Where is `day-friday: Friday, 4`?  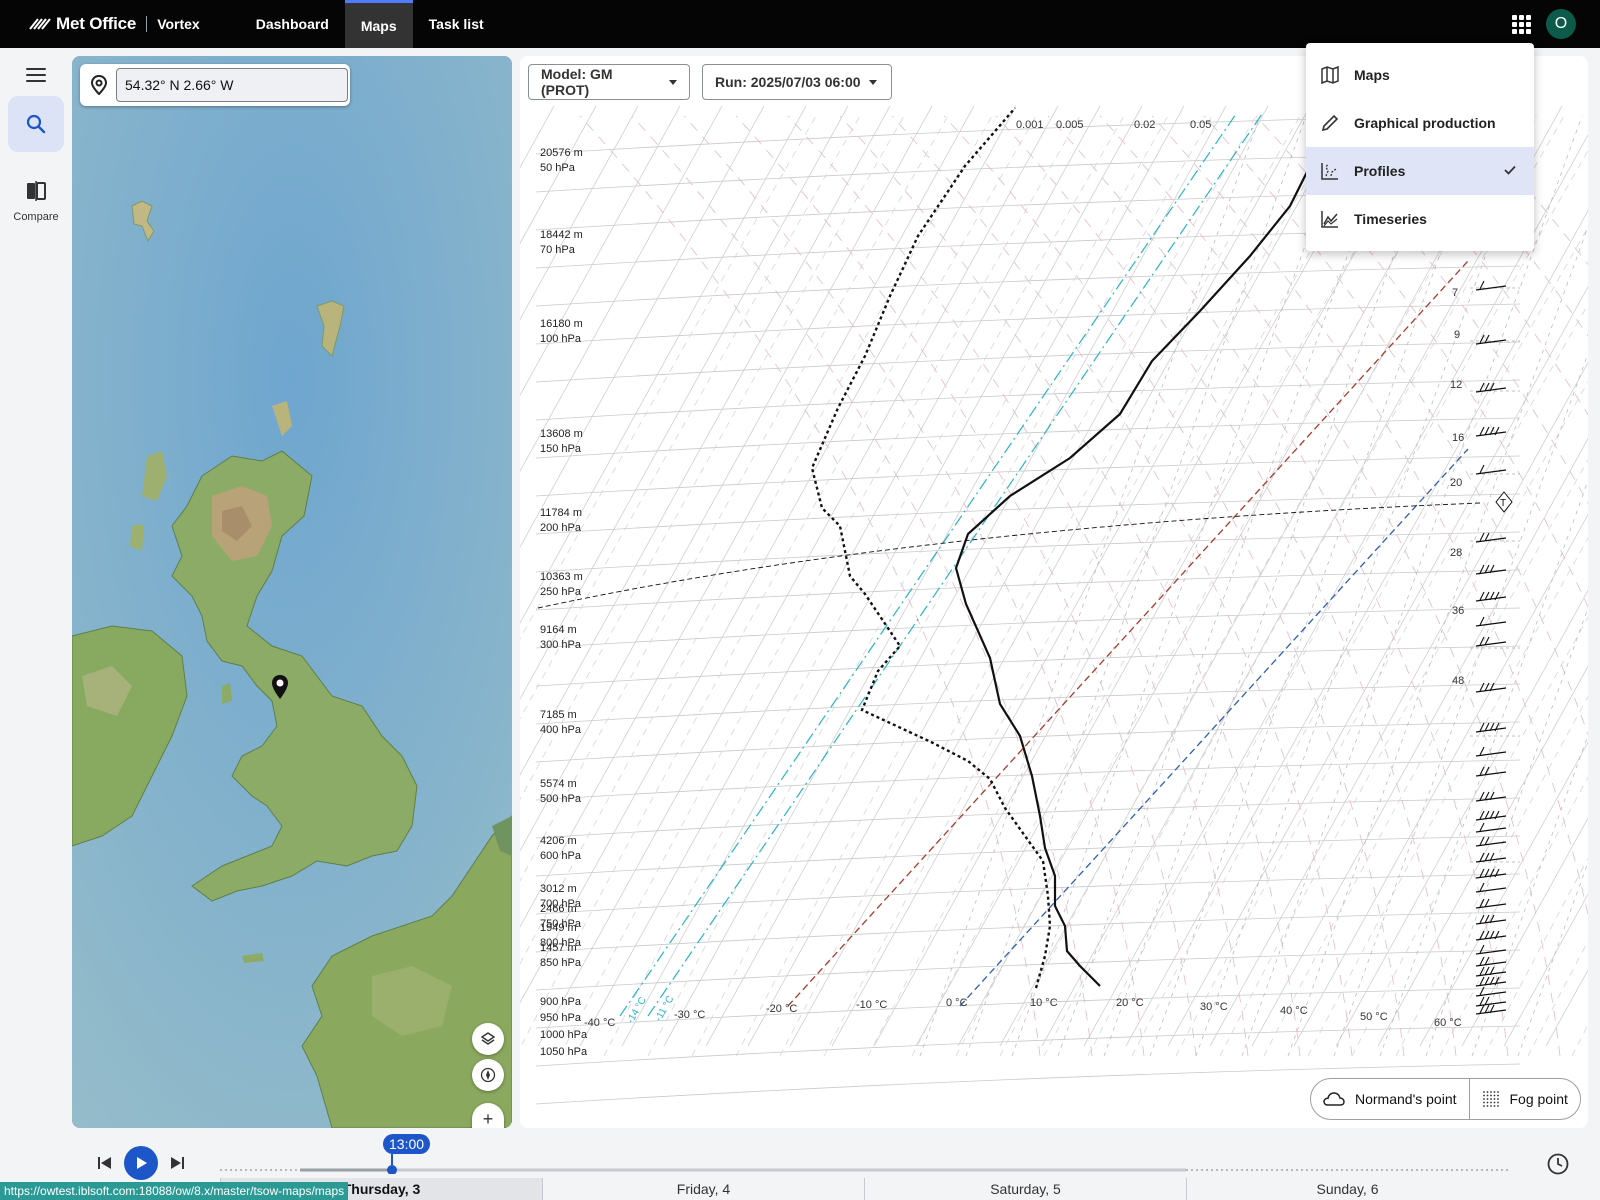 day-friday: Friday, 4 is located at coordinates (703, 1189).